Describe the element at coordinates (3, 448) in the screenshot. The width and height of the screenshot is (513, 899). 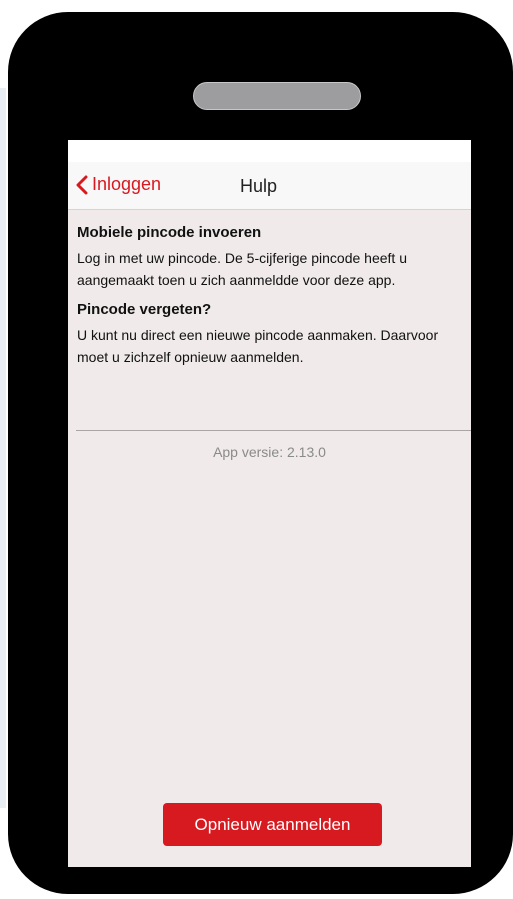
I see `window-edge` at that location.